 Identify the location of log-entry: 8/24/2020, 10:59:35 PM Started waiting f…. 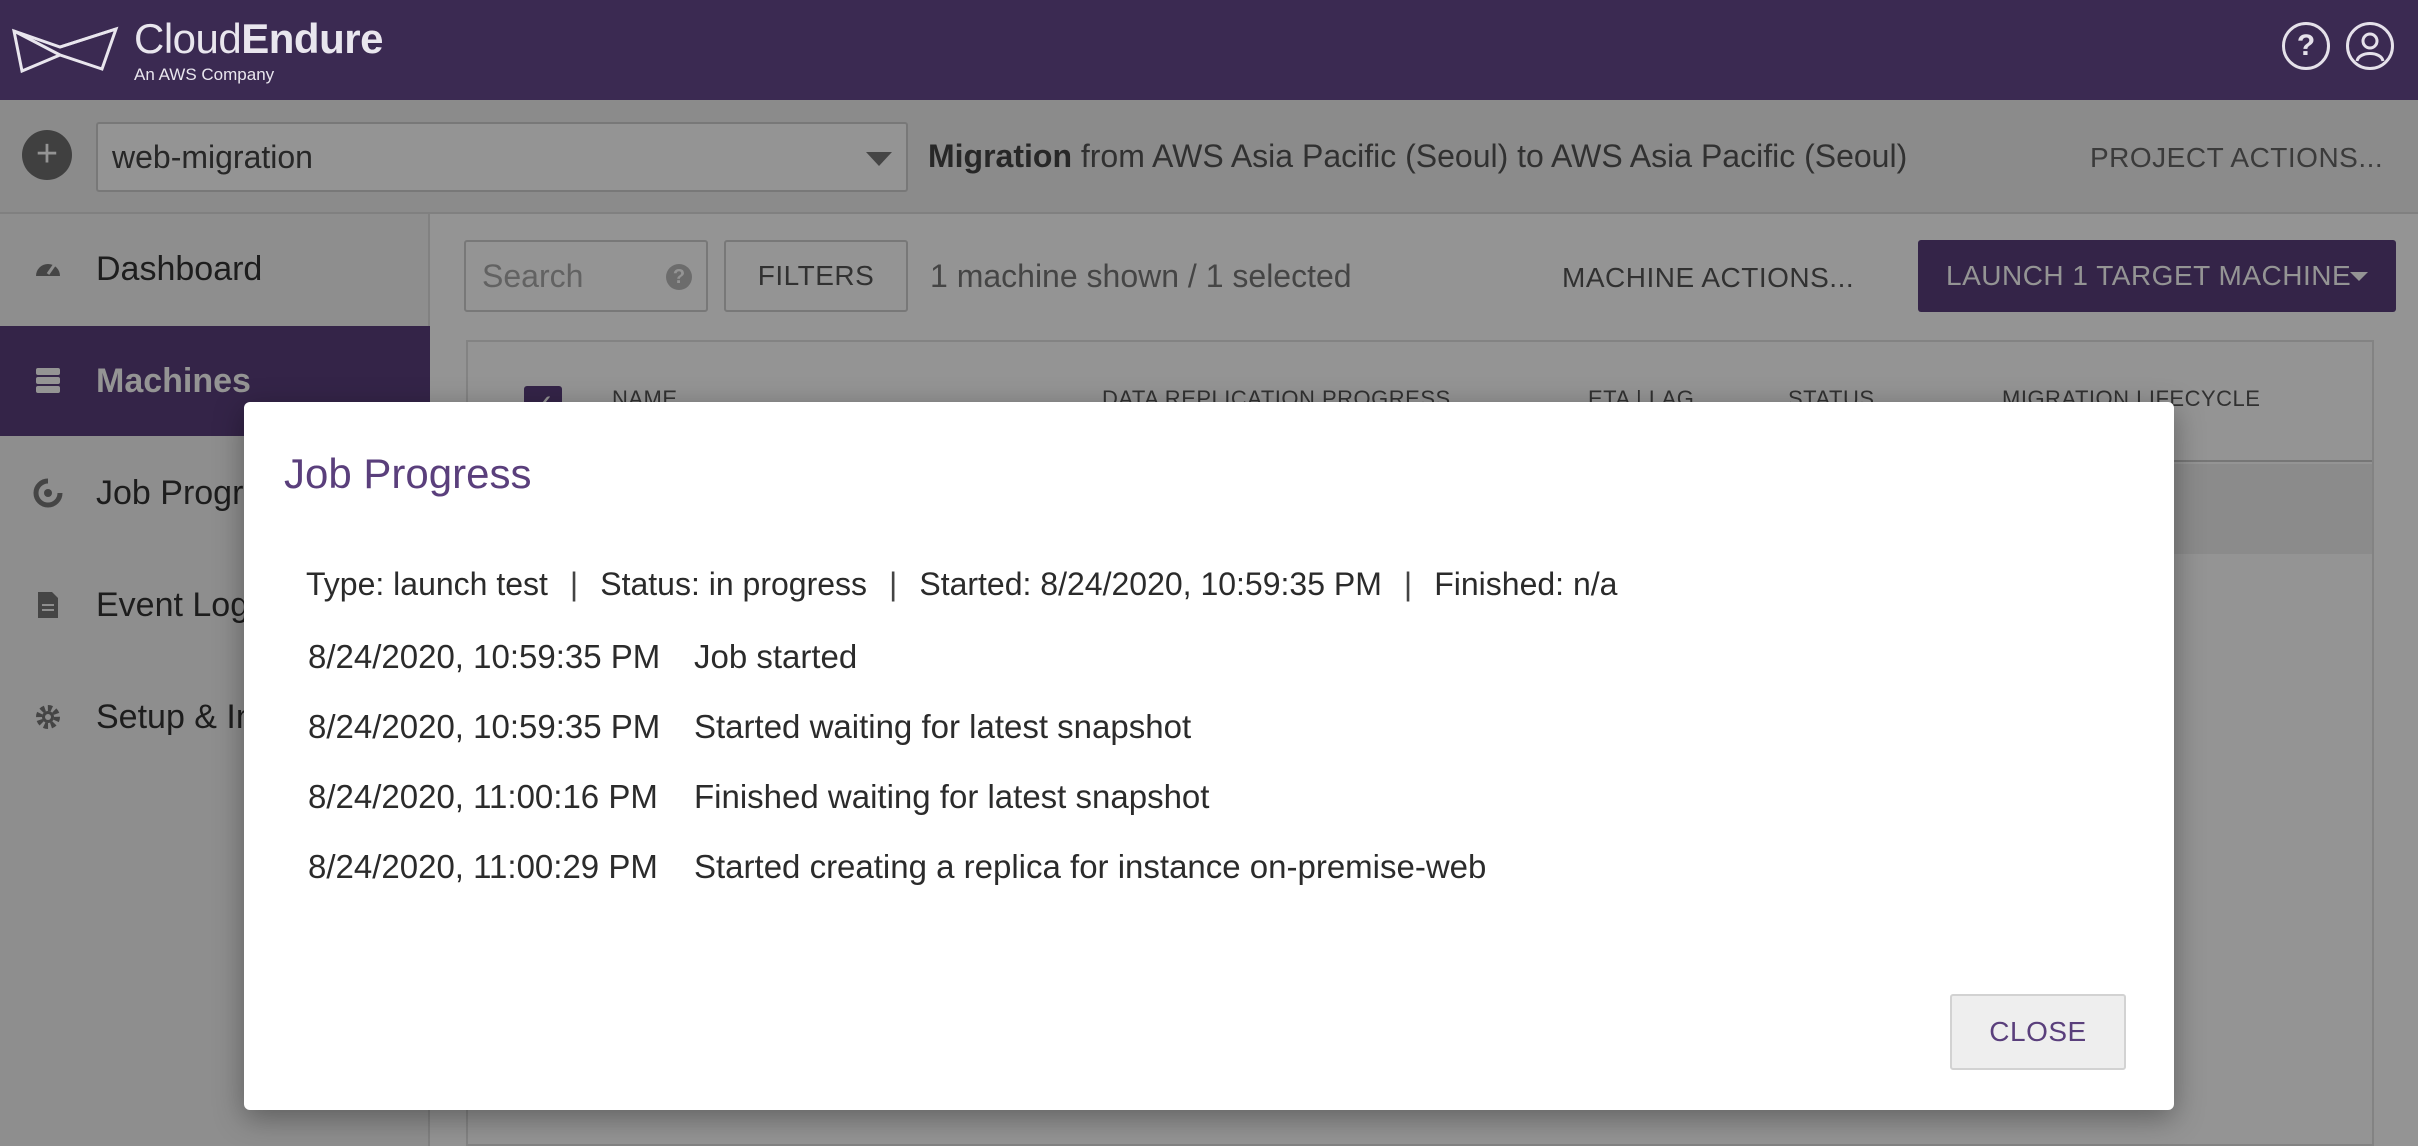
(897, 743).